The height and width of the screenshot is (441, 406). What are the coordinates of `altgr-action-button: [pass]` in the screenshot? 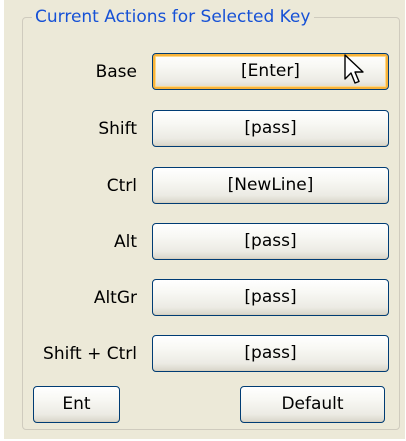 It's located at (270, 297).